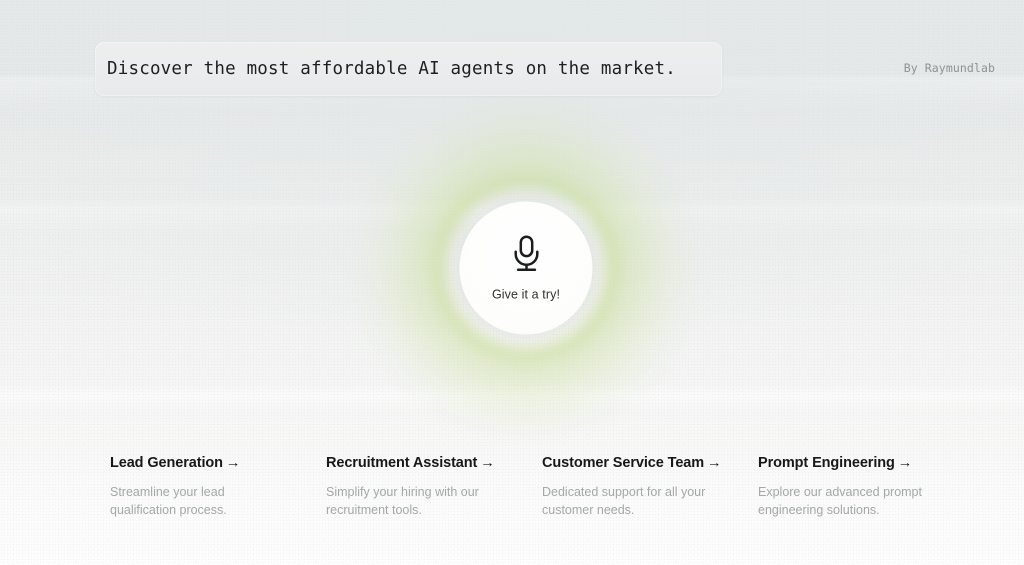 The image size is (1024, 565). Describe the element at coordinates (402, 463) in the screenshot. I see `feature-card-title-text: Recruitment Assistant` at that location.